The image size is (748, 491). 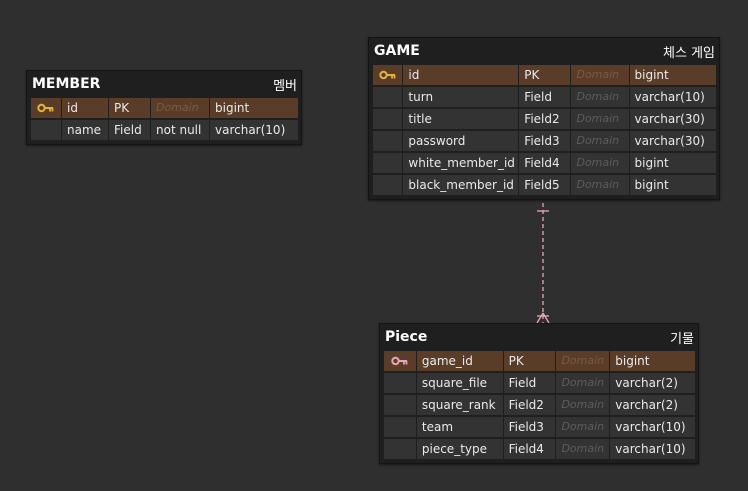 I want to click on column-name: game_id, so click(x=459, y=361).